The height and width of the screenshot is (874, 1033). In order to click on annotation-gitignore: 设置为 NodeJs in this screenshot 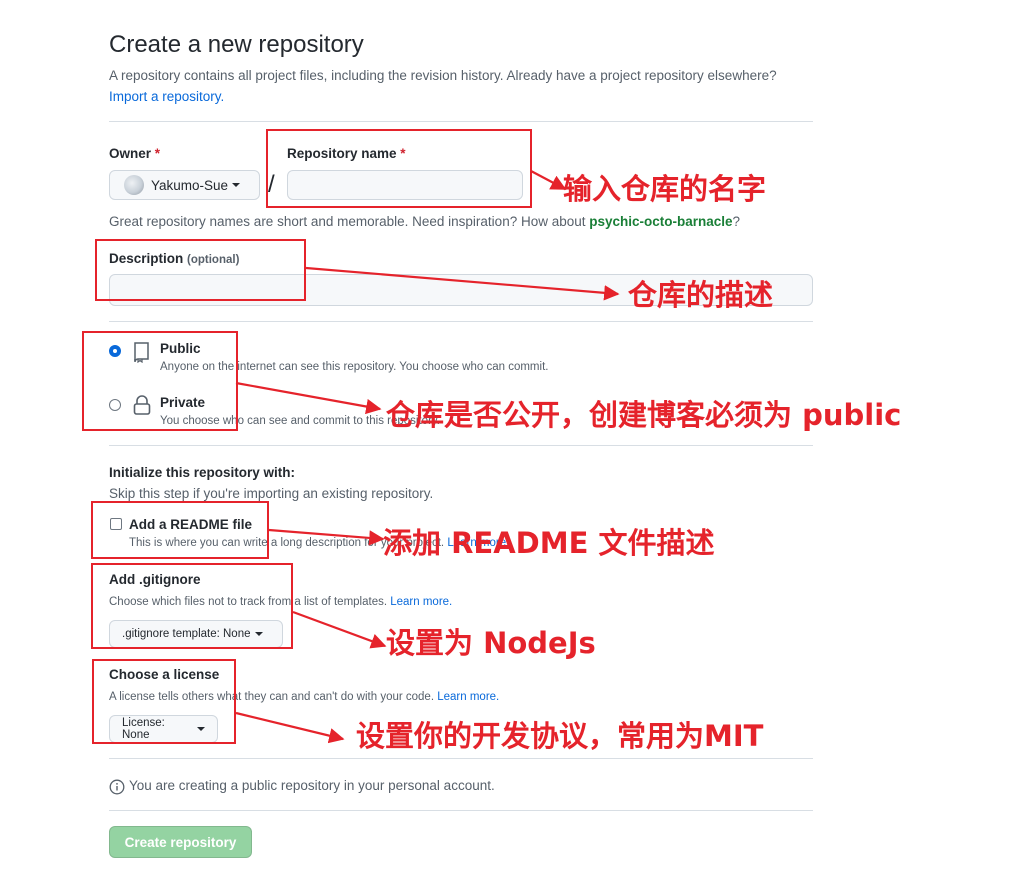, I will do `click(491, 643)`.